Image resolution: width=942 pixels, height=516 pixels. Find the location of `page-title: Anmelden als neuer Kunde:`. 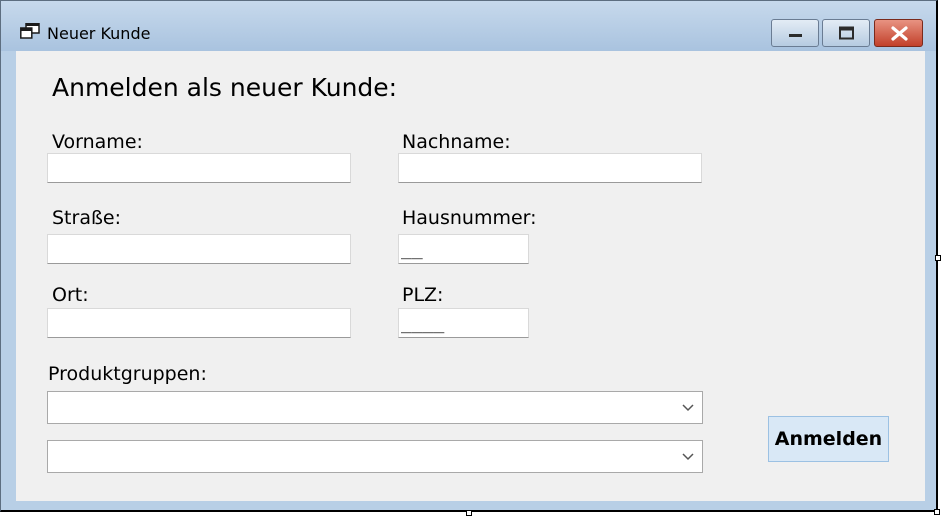

page-title: Anmelden als neuer Kunde: is located at coordinates (225, 87).